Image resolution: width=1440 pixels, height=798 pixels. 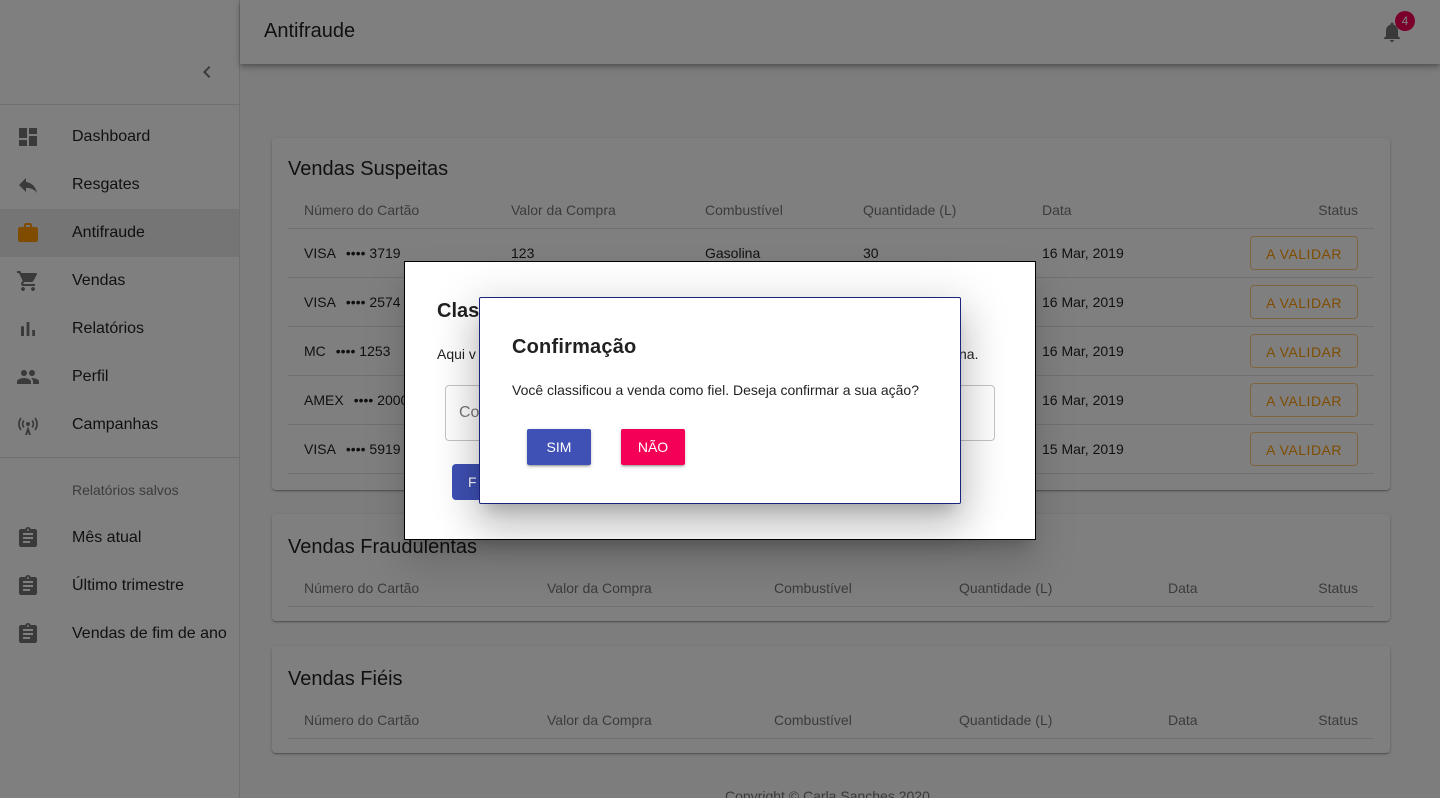 I want to click on confirm-no-button: NÃO, so click(x=653, y=447).